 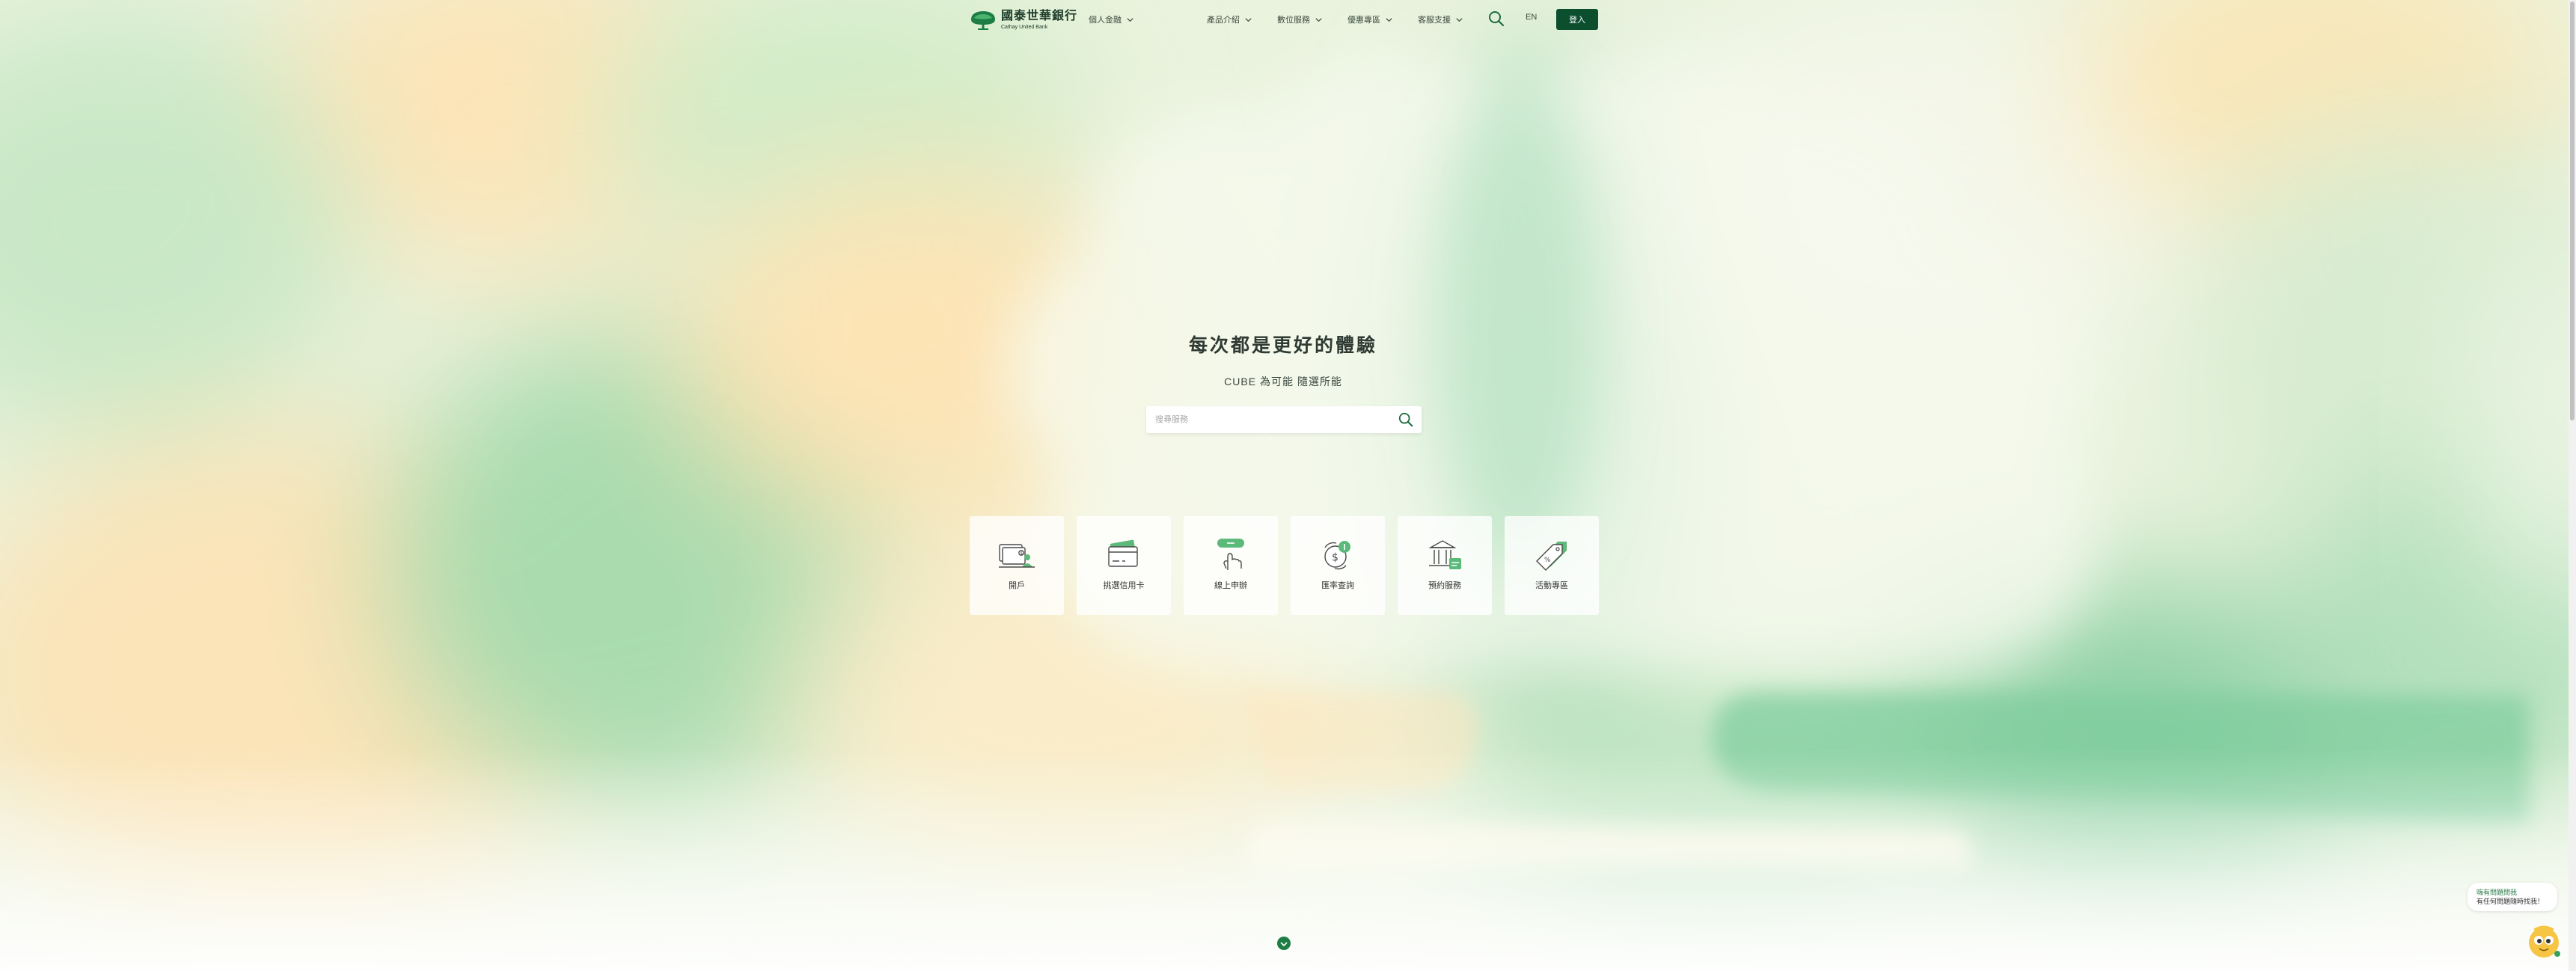 What do you see at coordinates (1230, 585) in the screenshot?
I see `quick-link-label: 線上申辦` at bounding box center [1230, 585].